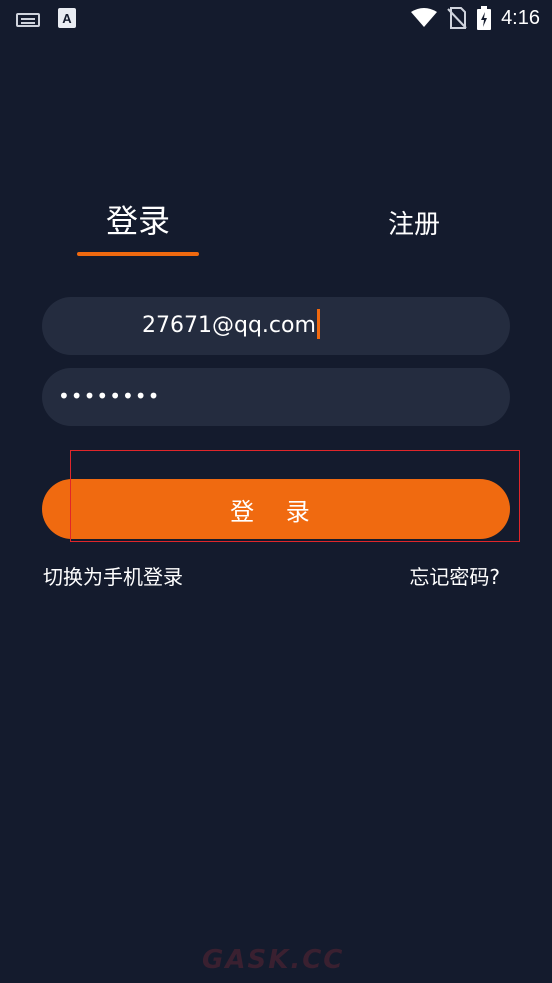 This screenshot has height=983, width=552. What do you see at coordinates (484, 18) in the screenshot?
I see `battery-charging-icon` at bounding box center [484, 18].